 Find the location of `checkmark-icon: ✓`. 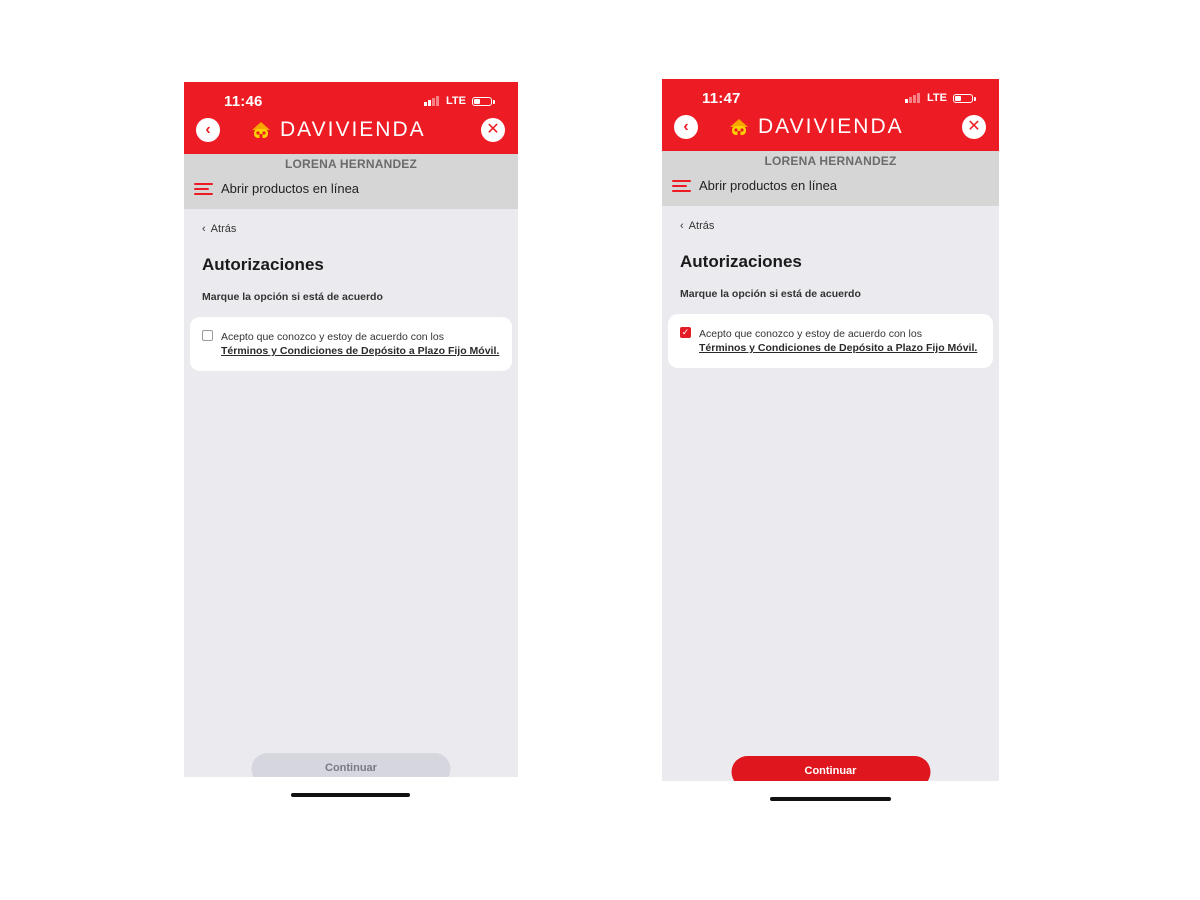

checkmark-icon: ✓ is located at coordinates (685, 332).